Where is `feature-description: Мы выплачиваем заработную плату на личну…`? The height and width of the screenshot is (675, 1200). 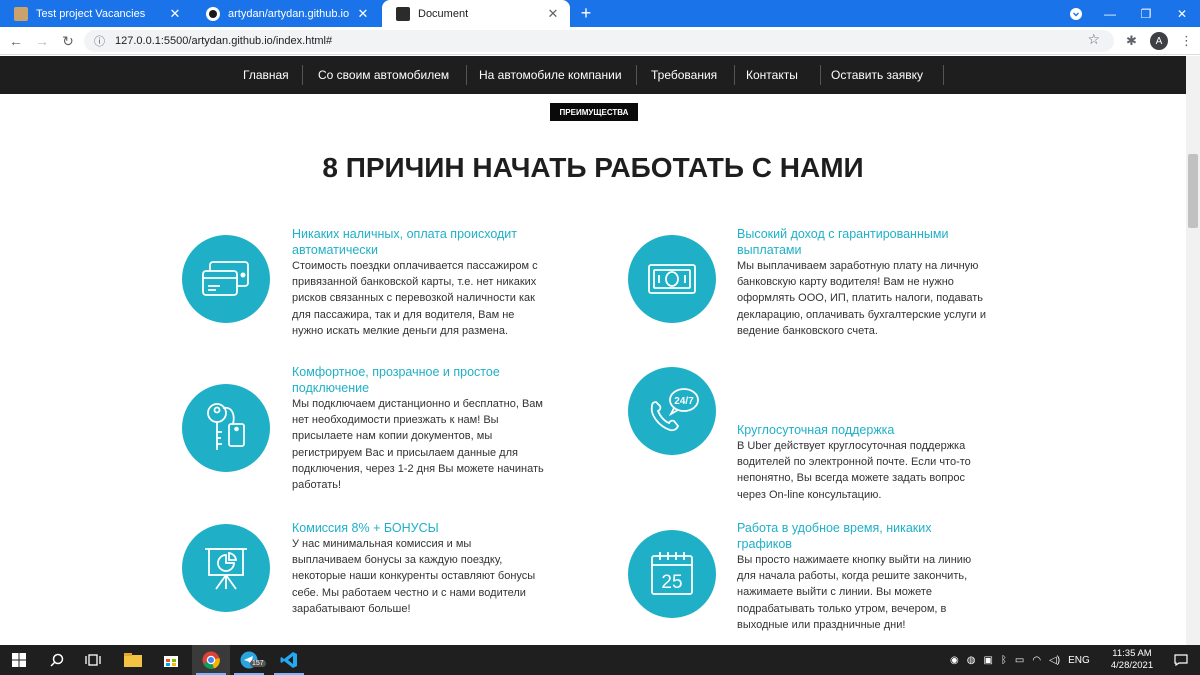
feature-description: Мы выплачиваем заработную плату на личну… is located at coordinates (862, 298).